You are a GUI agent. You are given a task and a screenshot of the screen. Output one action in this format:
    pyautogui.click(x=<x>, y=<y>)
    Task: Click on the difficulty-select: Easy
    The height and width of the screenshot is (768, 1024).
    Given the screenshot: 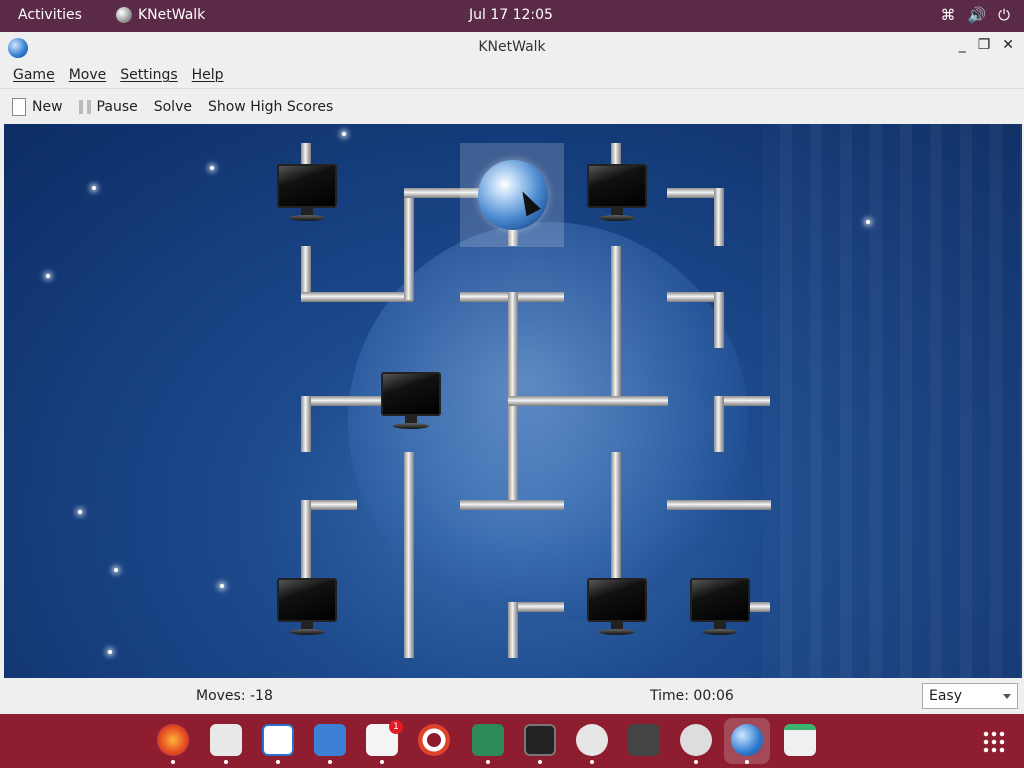 What is the action you would take?
    pyautogui.click(x=970, y=696)
    